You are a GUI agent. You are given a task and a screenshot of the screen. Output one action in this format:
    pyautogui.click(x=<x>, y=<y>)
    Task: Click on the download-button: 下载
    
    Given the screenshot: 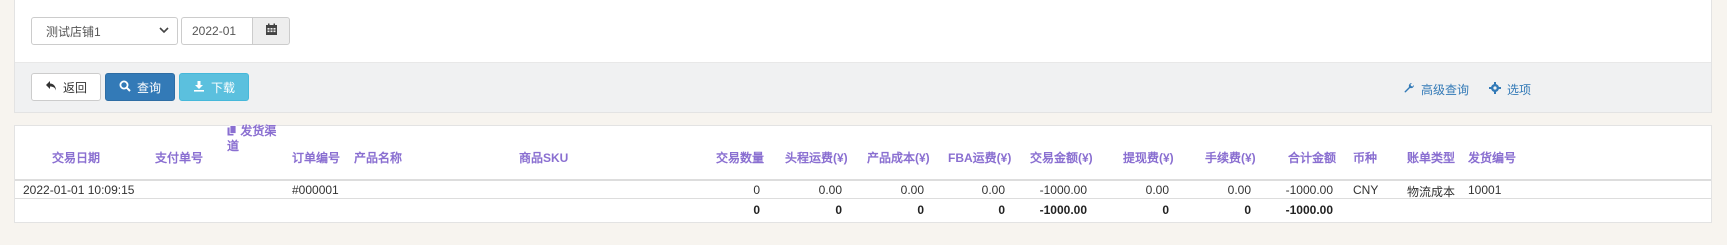 What is the action you would take?
    pyautogui.click(x=214, y=87)
    